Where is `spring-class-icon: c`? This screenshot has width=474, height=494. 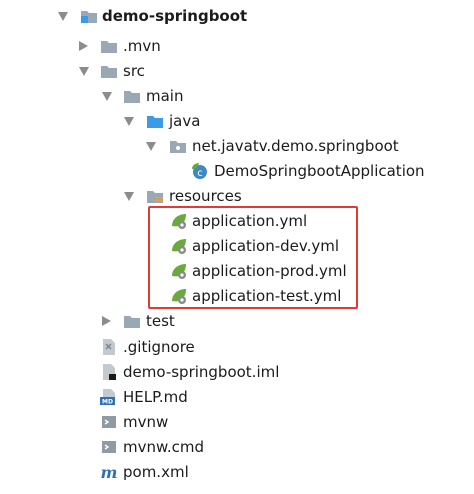 spring-class-icon: c is located at coordinates (199, 171).